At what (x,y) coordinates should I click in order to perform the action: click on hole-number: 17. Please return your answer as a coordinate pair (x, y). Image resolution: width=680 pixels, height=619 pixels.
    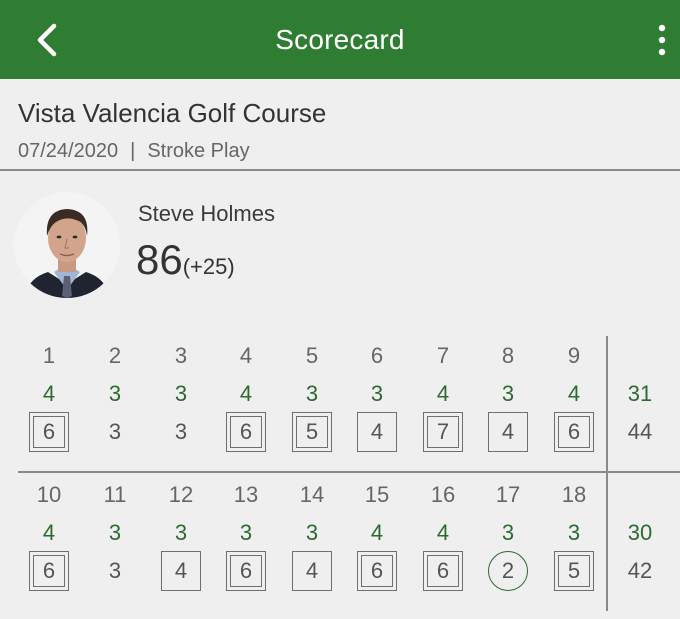
    Looking at the image, I should click on (508, 494).